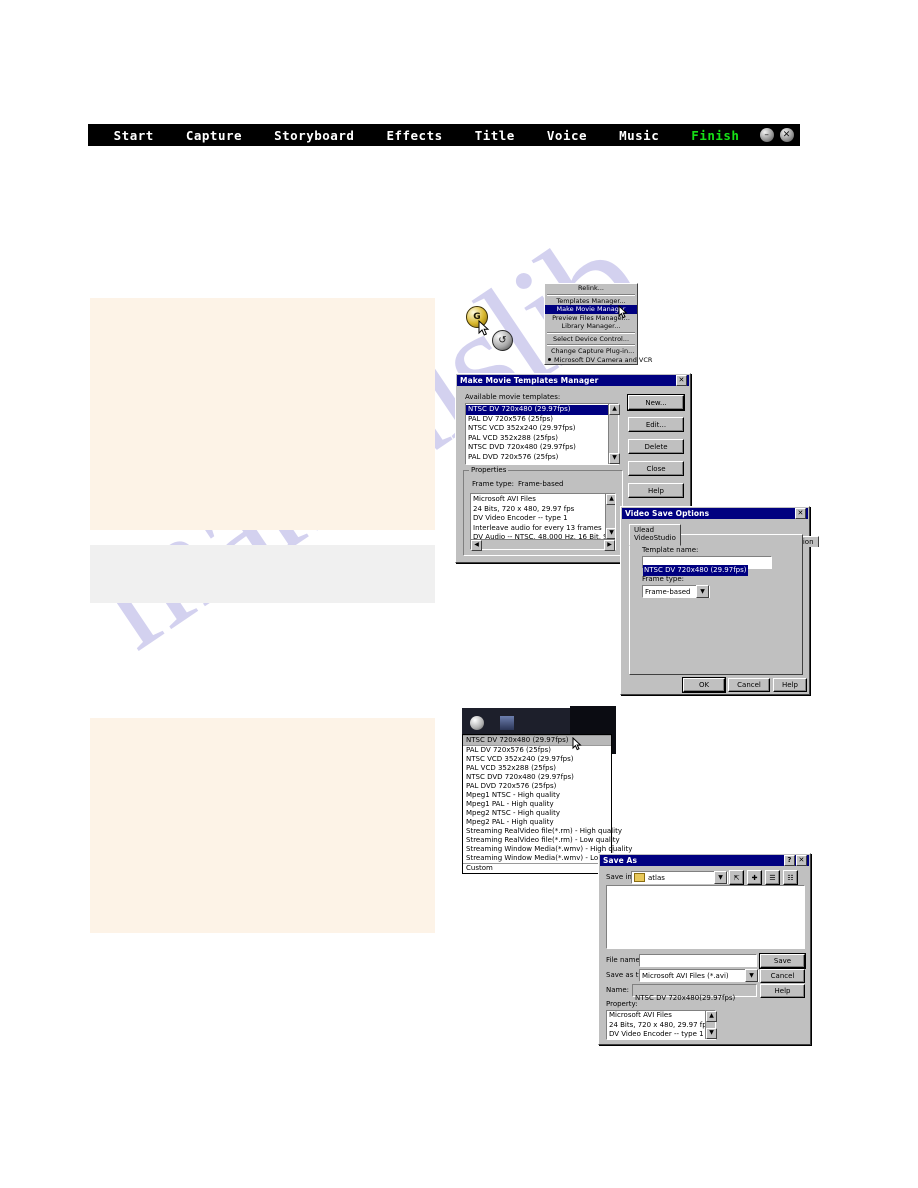  What do you see at coordinates (715, 513) in the screenshot?
I see `dialog-titlebar: Video Save Options ✕` at bounding box center [715, 513].